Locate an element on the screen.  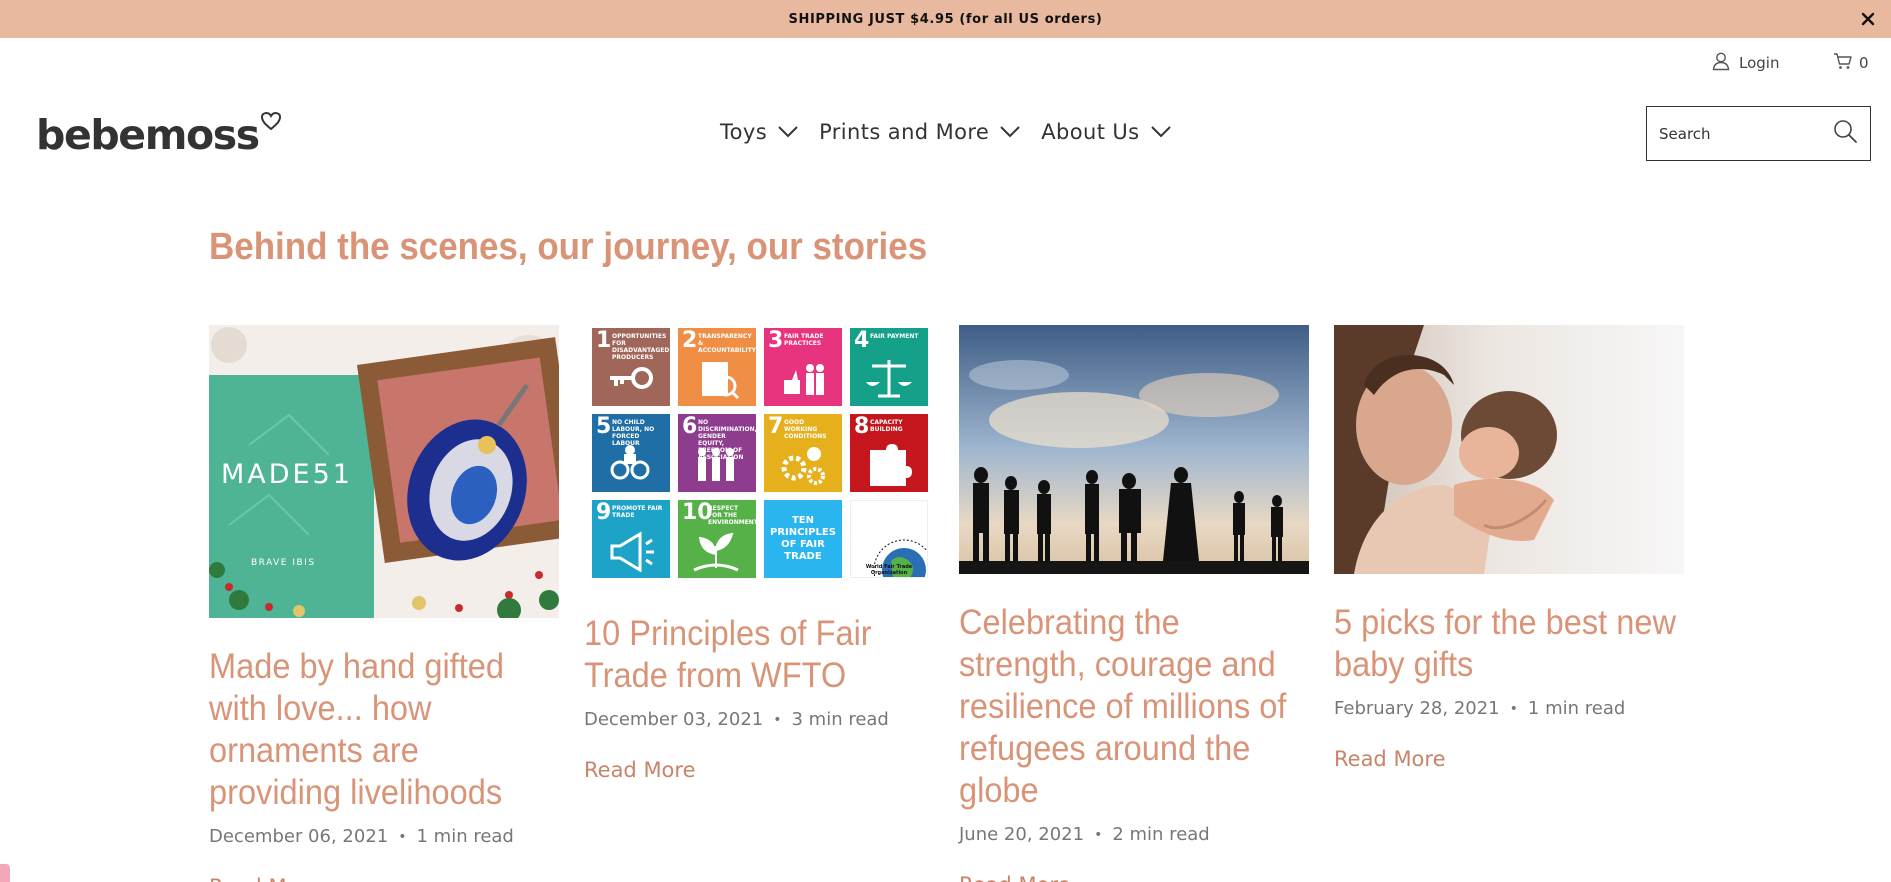
scale-icon is located at coordinates (889, 379).